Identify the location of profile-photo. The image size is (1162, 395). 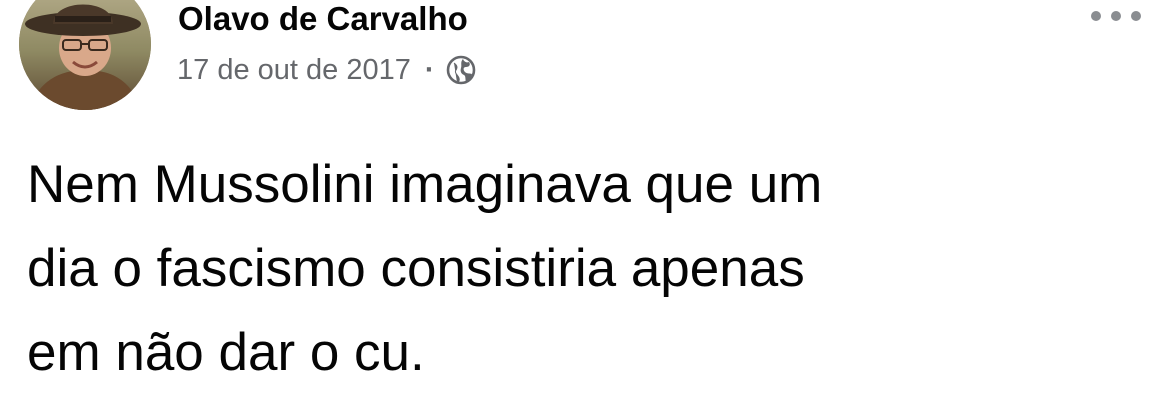
(85, 55).